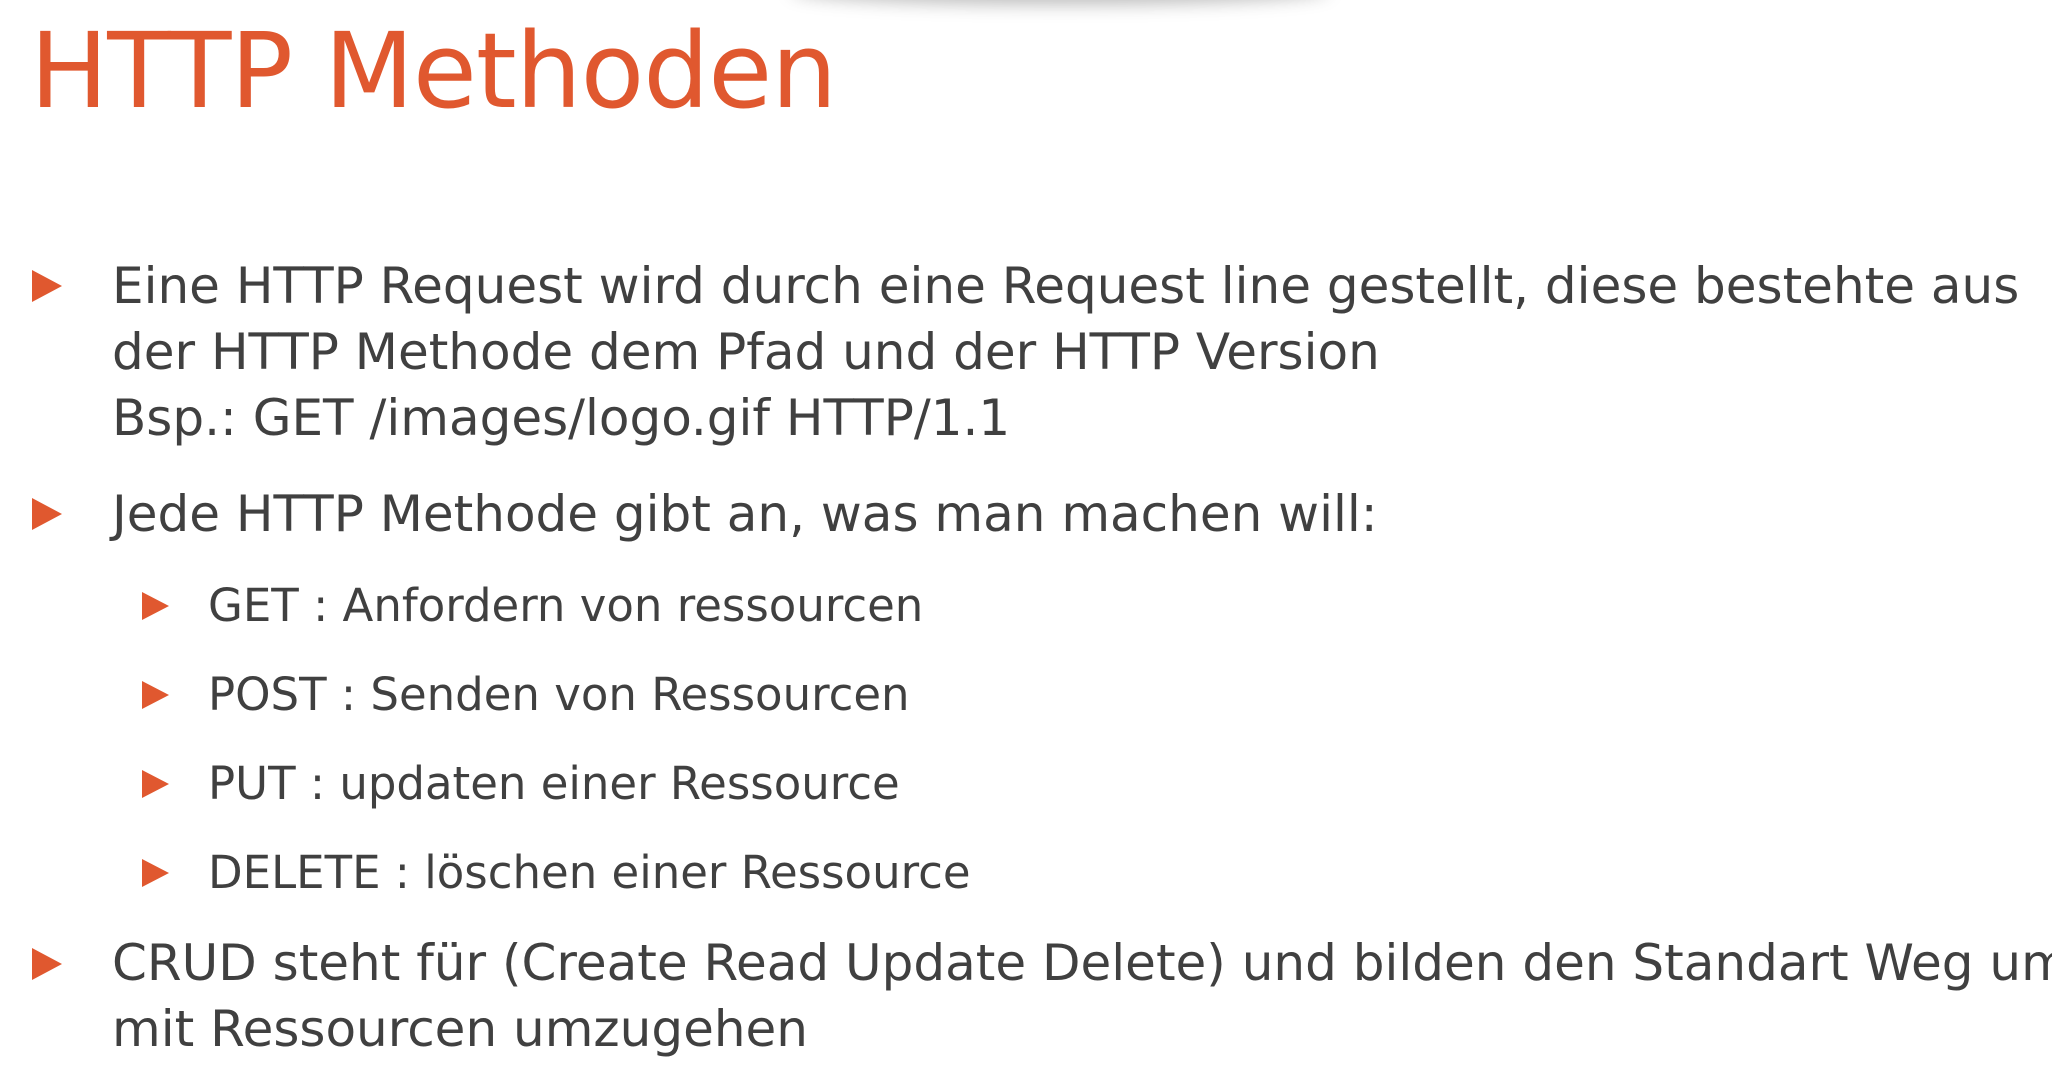 This screenshot has width=2052, height=1070. I want to click on sub-bullet-text: GET : Anfordern von ressourcen, so click(566, 605).